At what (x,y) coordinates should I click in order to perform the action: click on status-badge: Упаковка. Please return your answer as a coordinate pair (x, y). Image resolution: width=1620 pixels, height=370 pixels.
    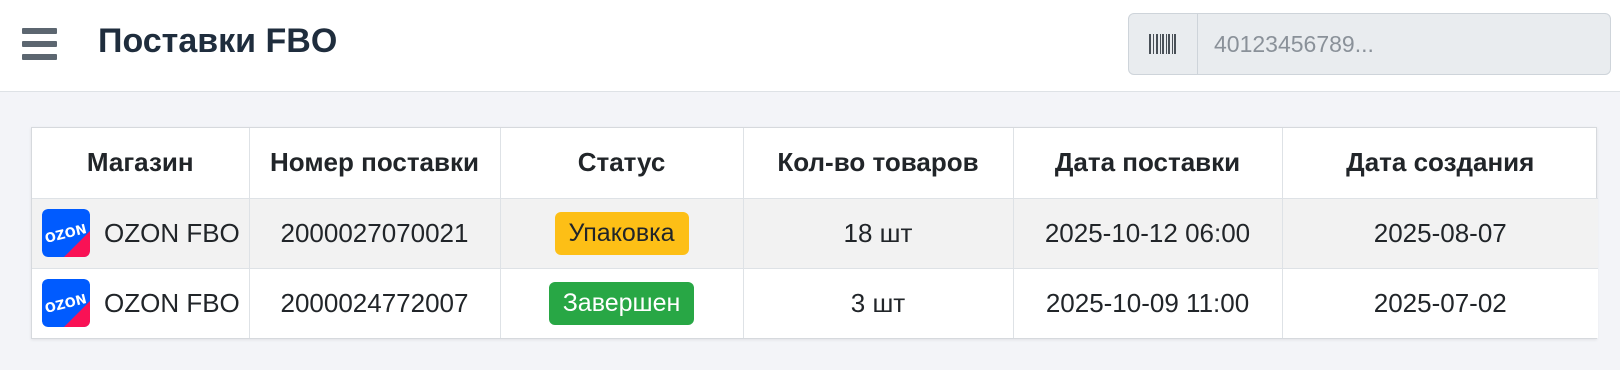
    Looking at the image, I should click on (621, 233).